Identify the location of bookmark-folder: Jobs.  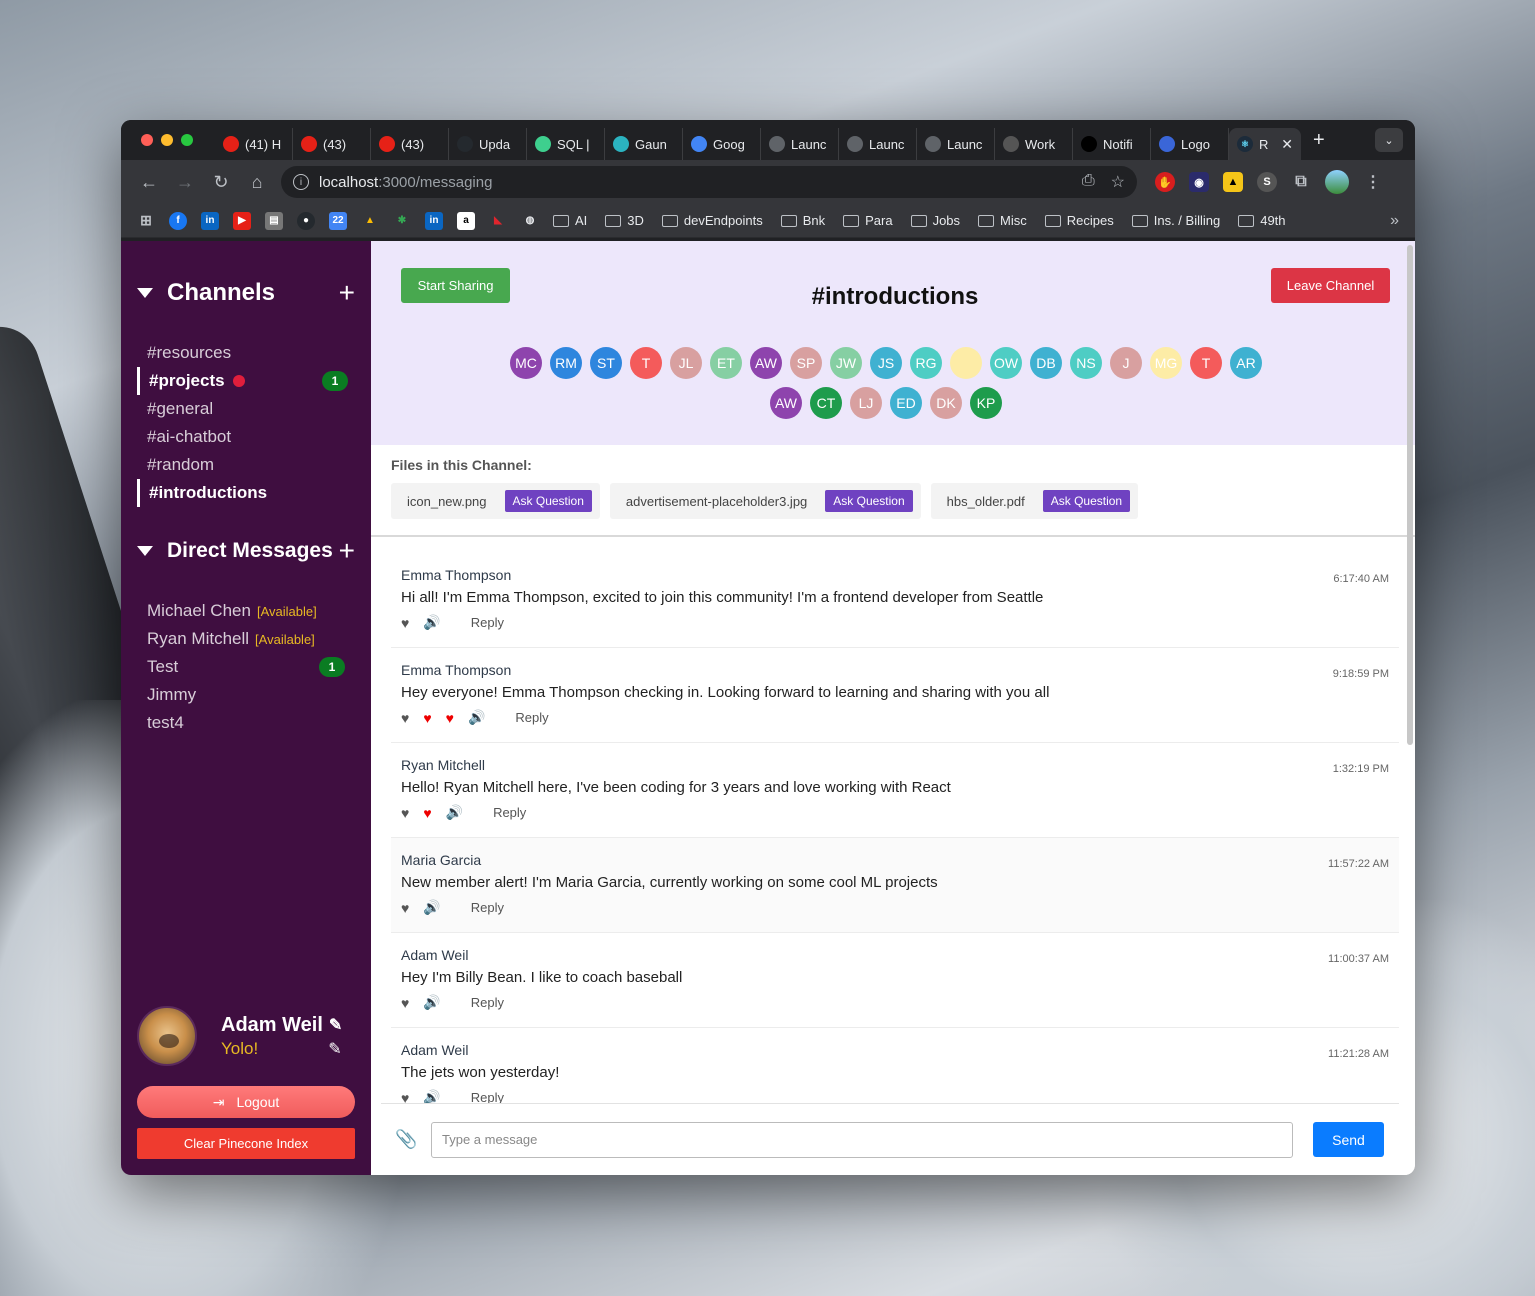
(935, 220).